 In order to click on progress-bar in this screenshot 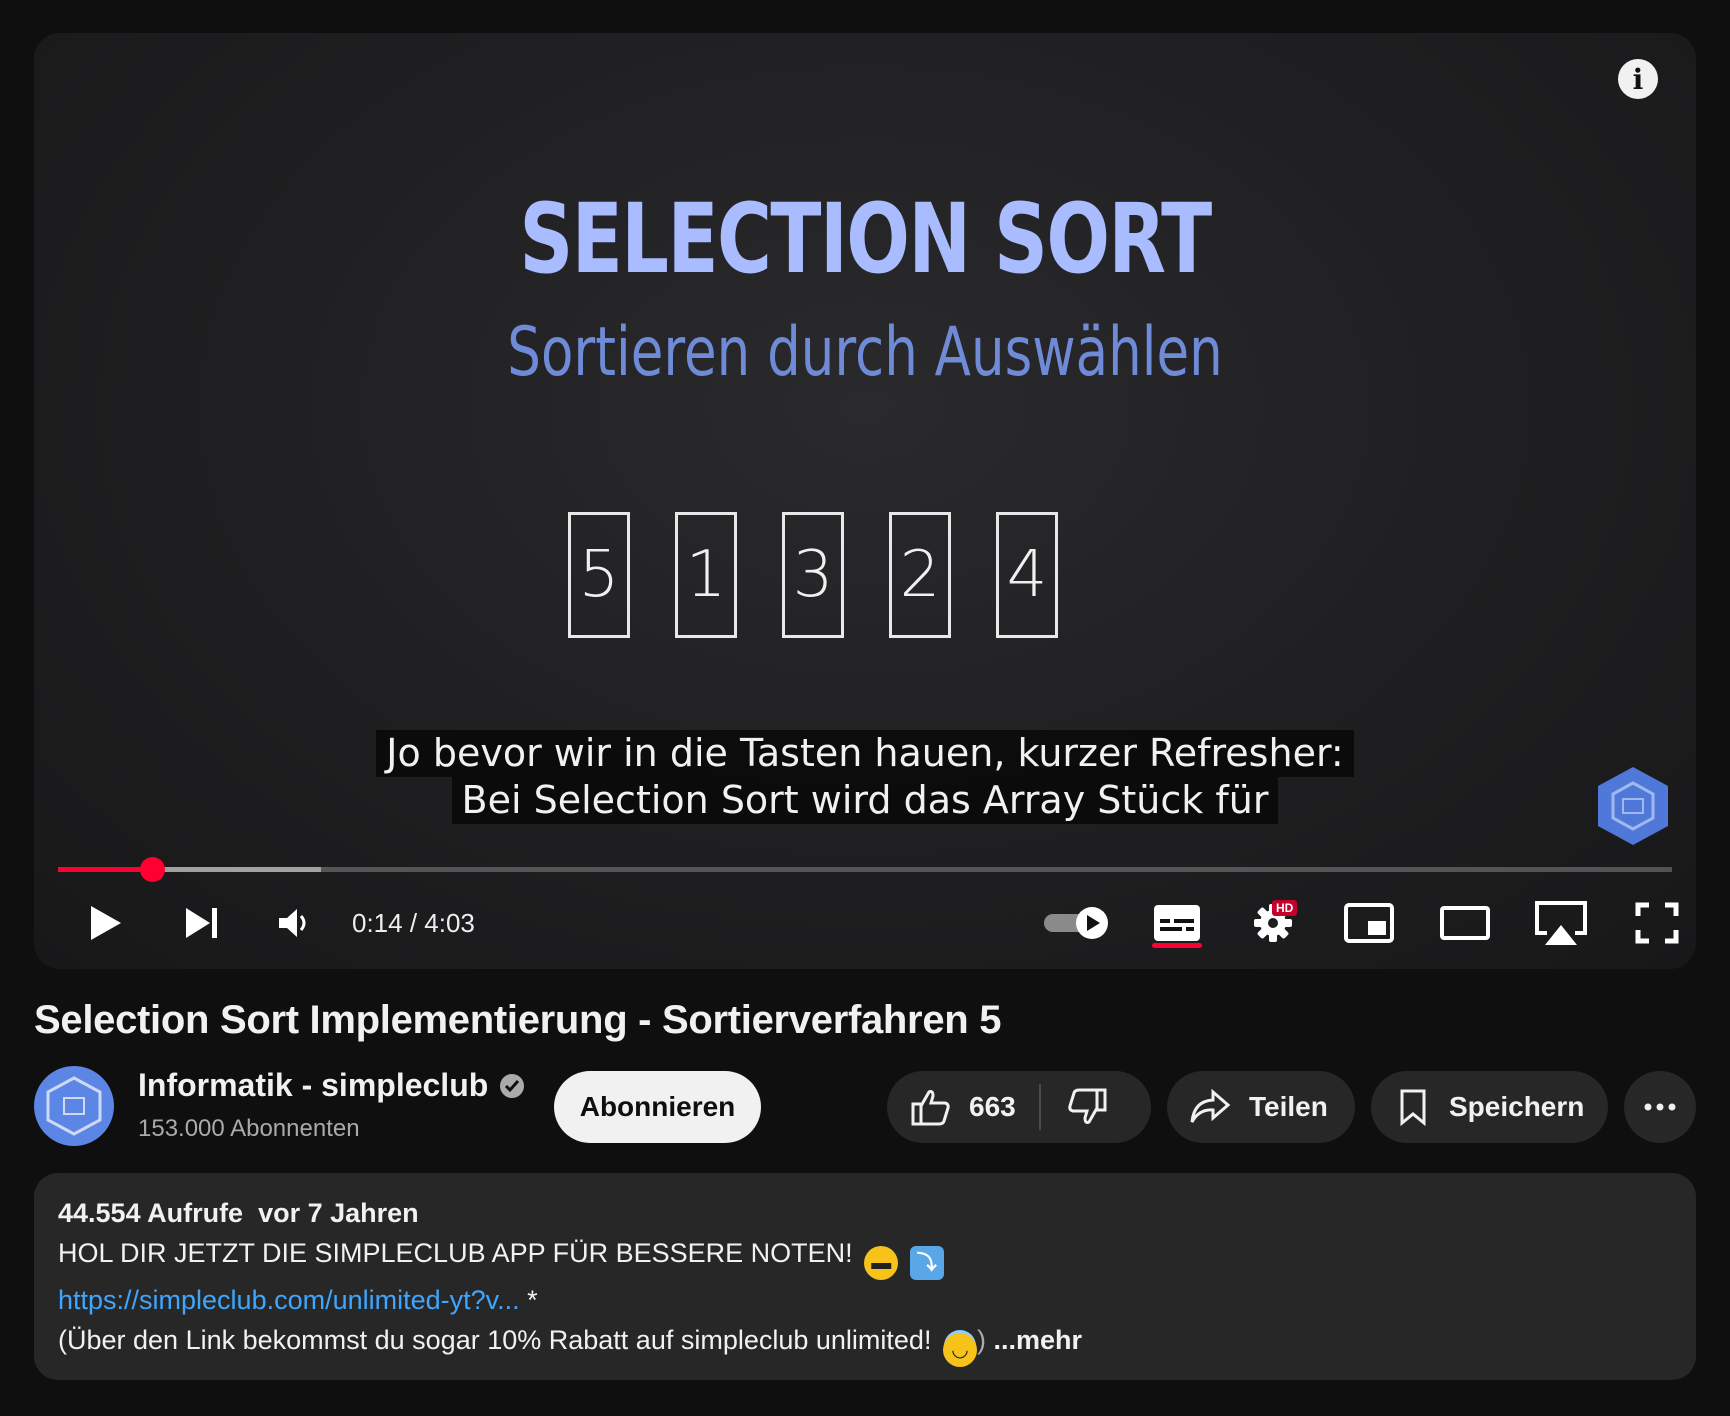, I will do `click(865, 869)`.